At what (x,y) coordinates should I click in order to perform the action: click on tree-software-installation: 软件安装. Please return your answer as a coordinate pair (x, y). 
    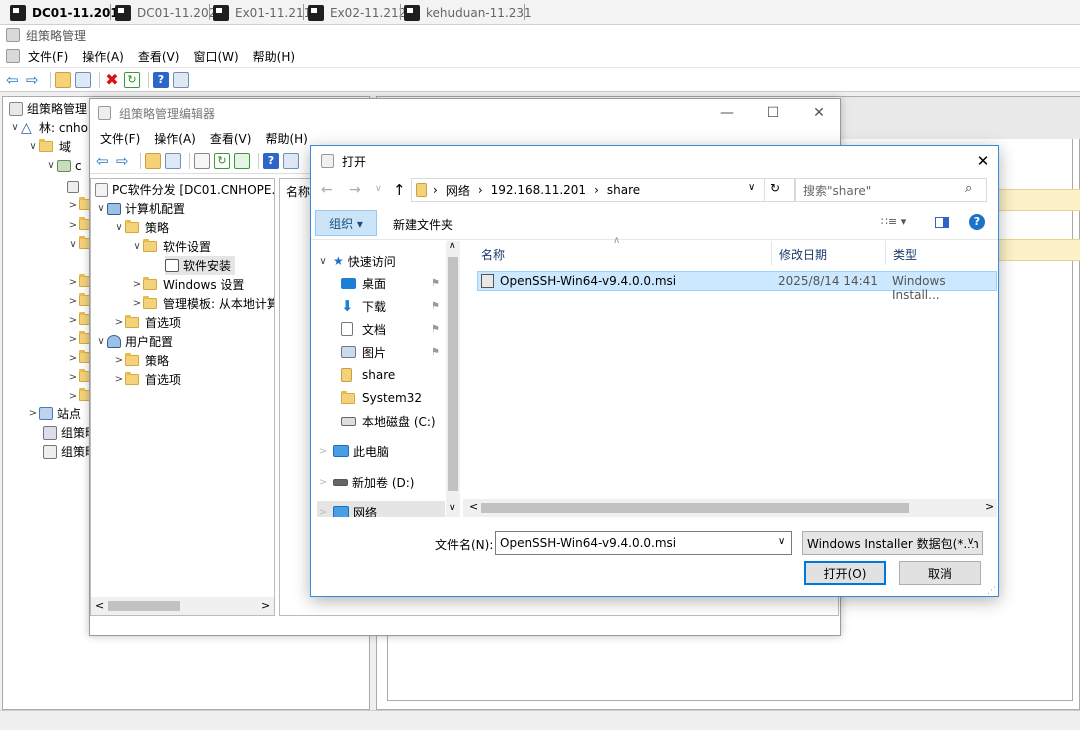
    Looking at the image, I should click on (200, 265).